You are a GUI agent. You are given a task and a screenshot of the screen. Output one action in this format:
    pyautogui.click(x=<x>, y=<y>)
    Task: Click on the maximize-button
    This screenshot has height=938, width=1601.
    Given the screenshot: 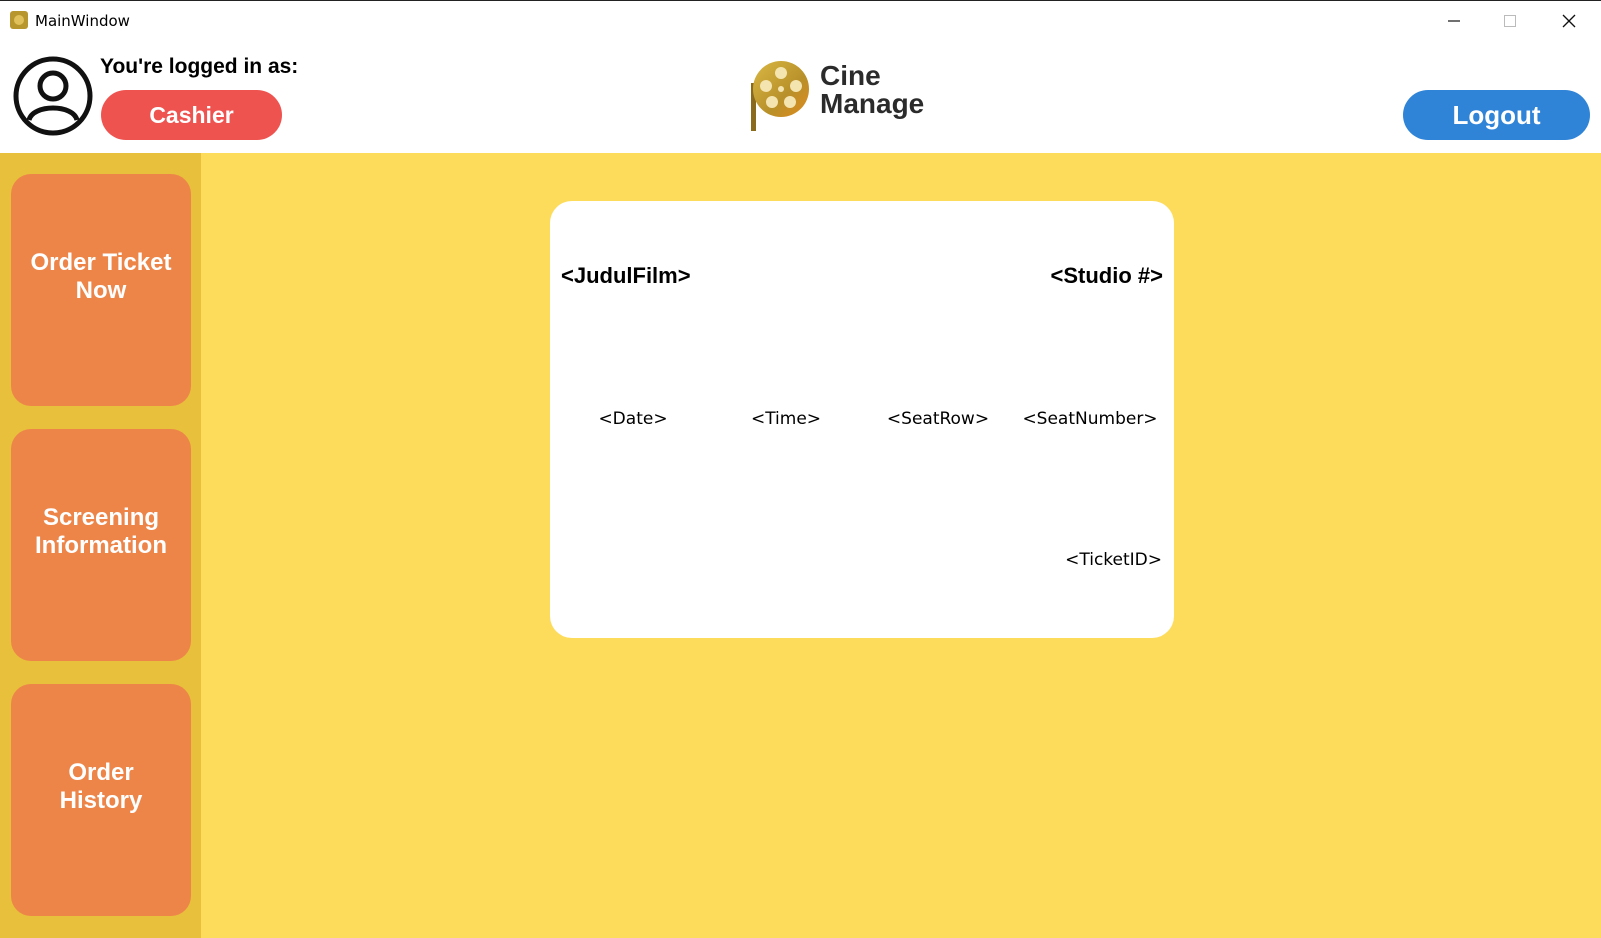 What is the action you would take?
    pyautogui.click(x=1510, y=21)
    